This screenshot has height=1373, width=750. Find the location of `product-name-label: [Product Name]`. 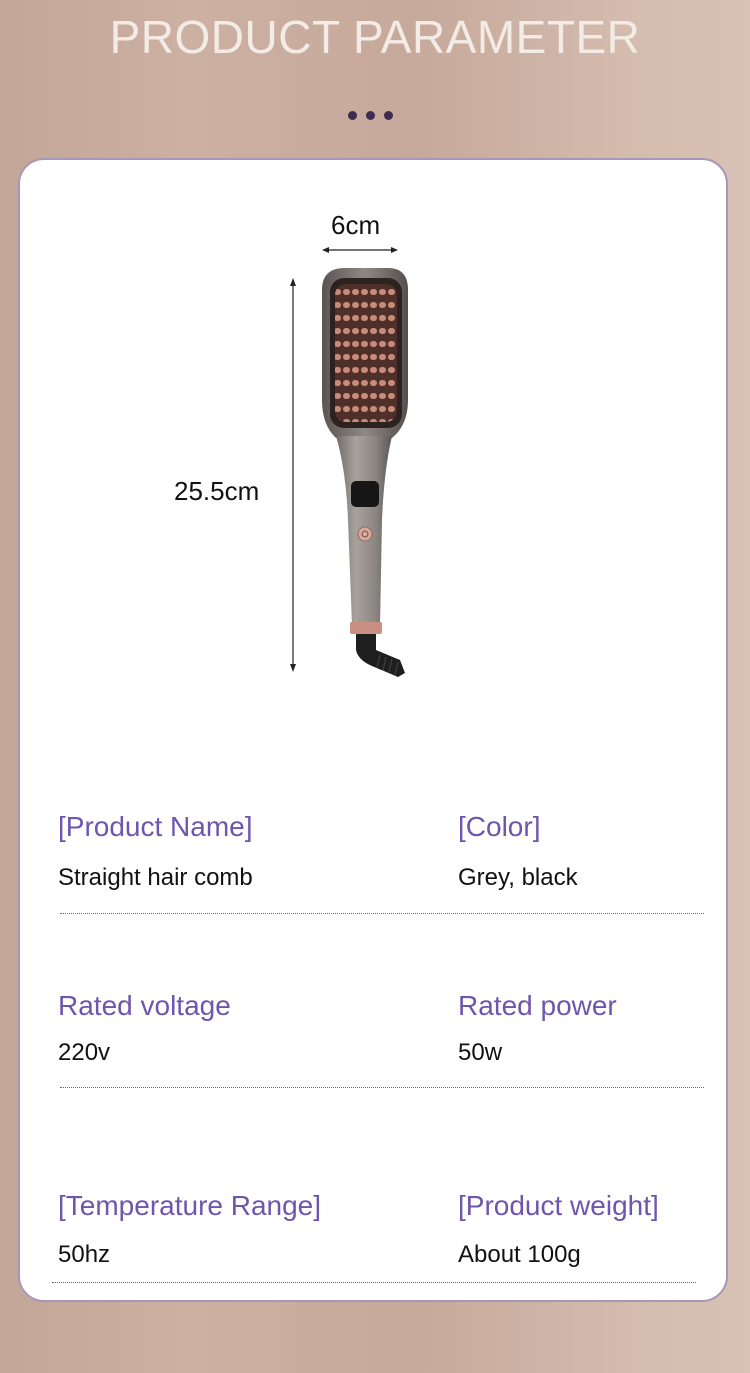

product-name-label: [Product Name] is located at coordinates (155, 826).